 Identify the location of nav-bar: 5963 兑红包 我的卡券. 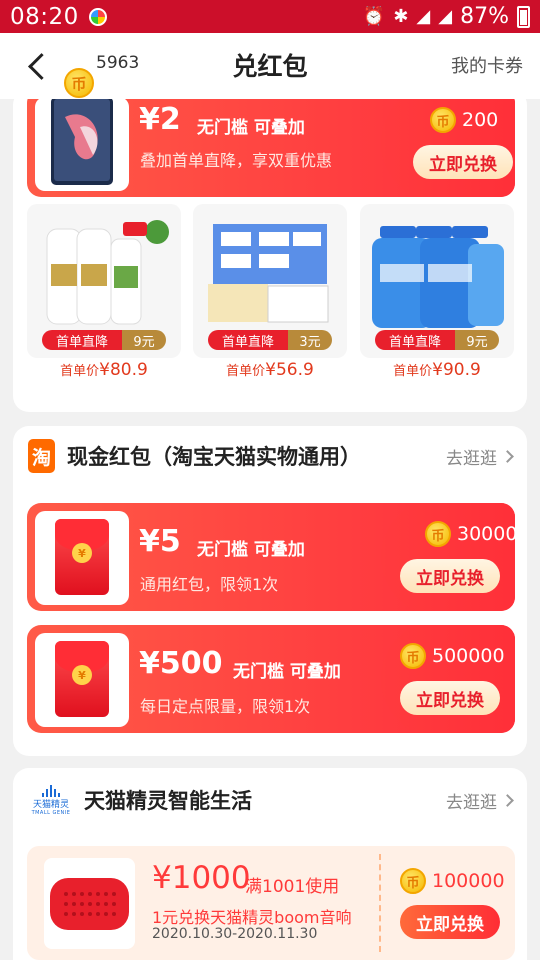
(270, 66).